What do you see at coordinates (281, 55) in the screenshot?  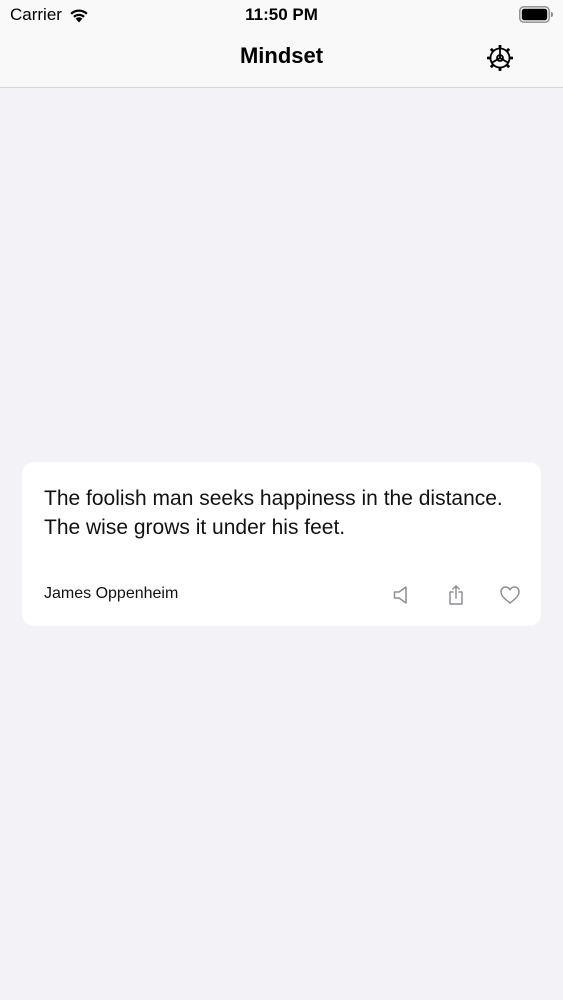 I see `page-title: Mindset` at bounding box center [281, 55].